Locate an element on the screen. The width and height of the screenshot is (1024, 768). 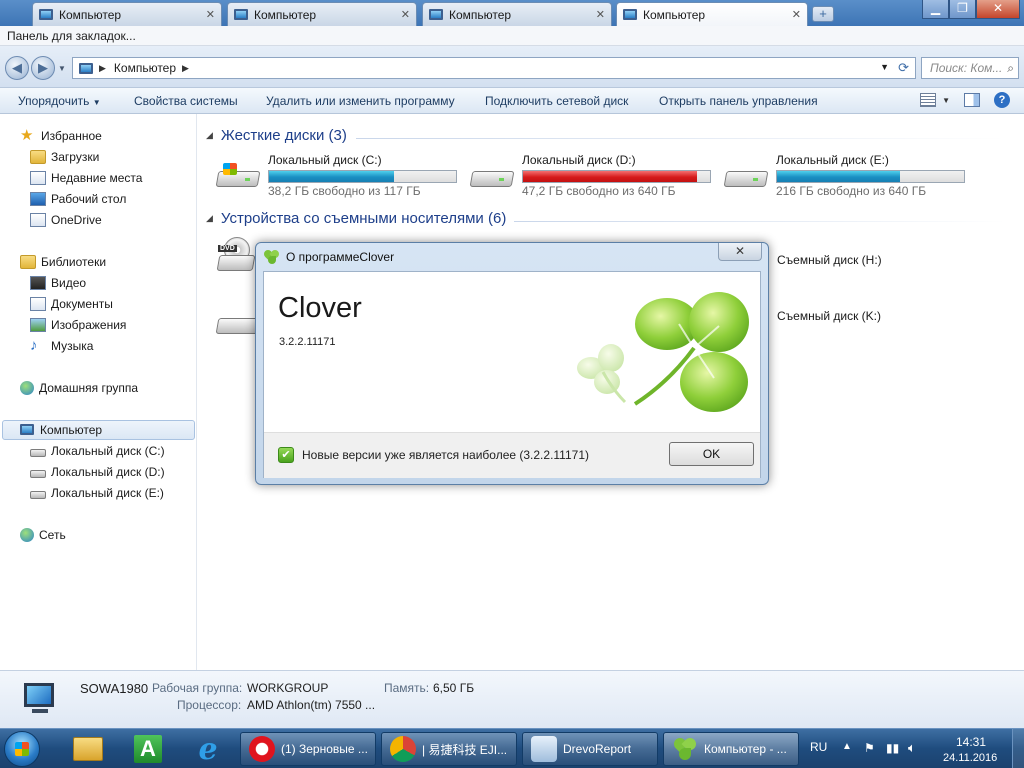
memory-label: Память: is located at coordinates (407, 688).